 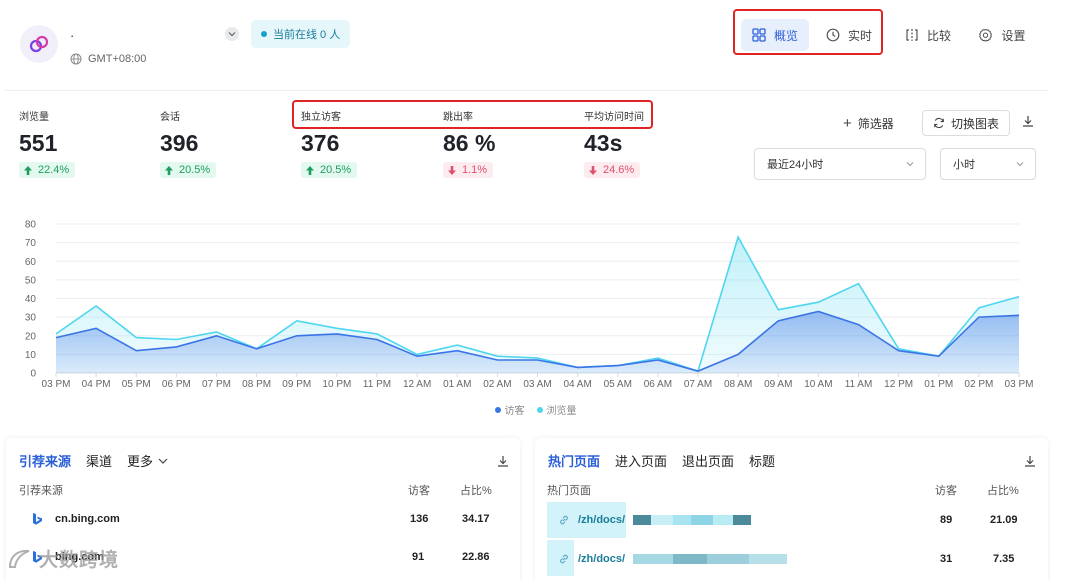 What do you see at coordinates (320, 143) in the screenshot?
I see `metric-value: 376` at bounding box center [320, 143].